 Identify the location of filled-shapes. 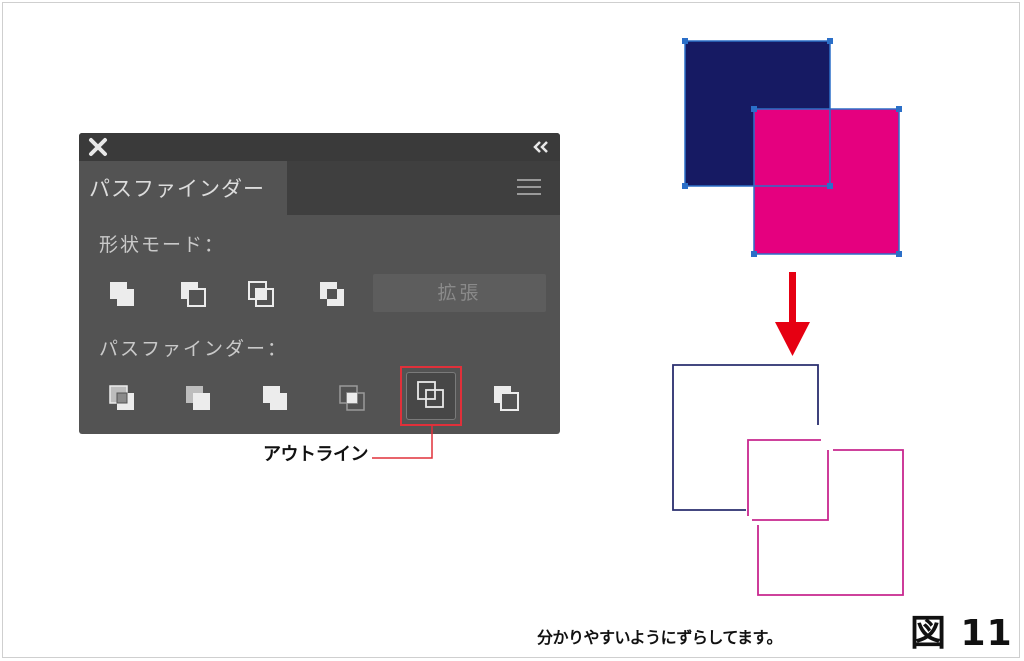
(792, 147).